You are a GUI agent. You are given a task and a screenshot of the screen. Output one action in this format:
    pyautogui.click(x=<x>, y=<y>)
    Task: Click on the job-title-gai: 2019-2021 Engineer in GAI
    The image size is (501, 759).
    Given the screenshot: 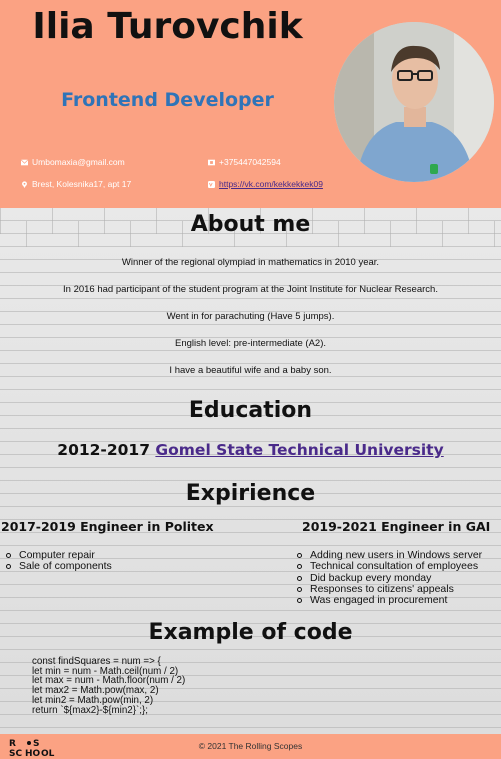 What is the action you would take?
    pyautogui.click(x=396, y=526)
    